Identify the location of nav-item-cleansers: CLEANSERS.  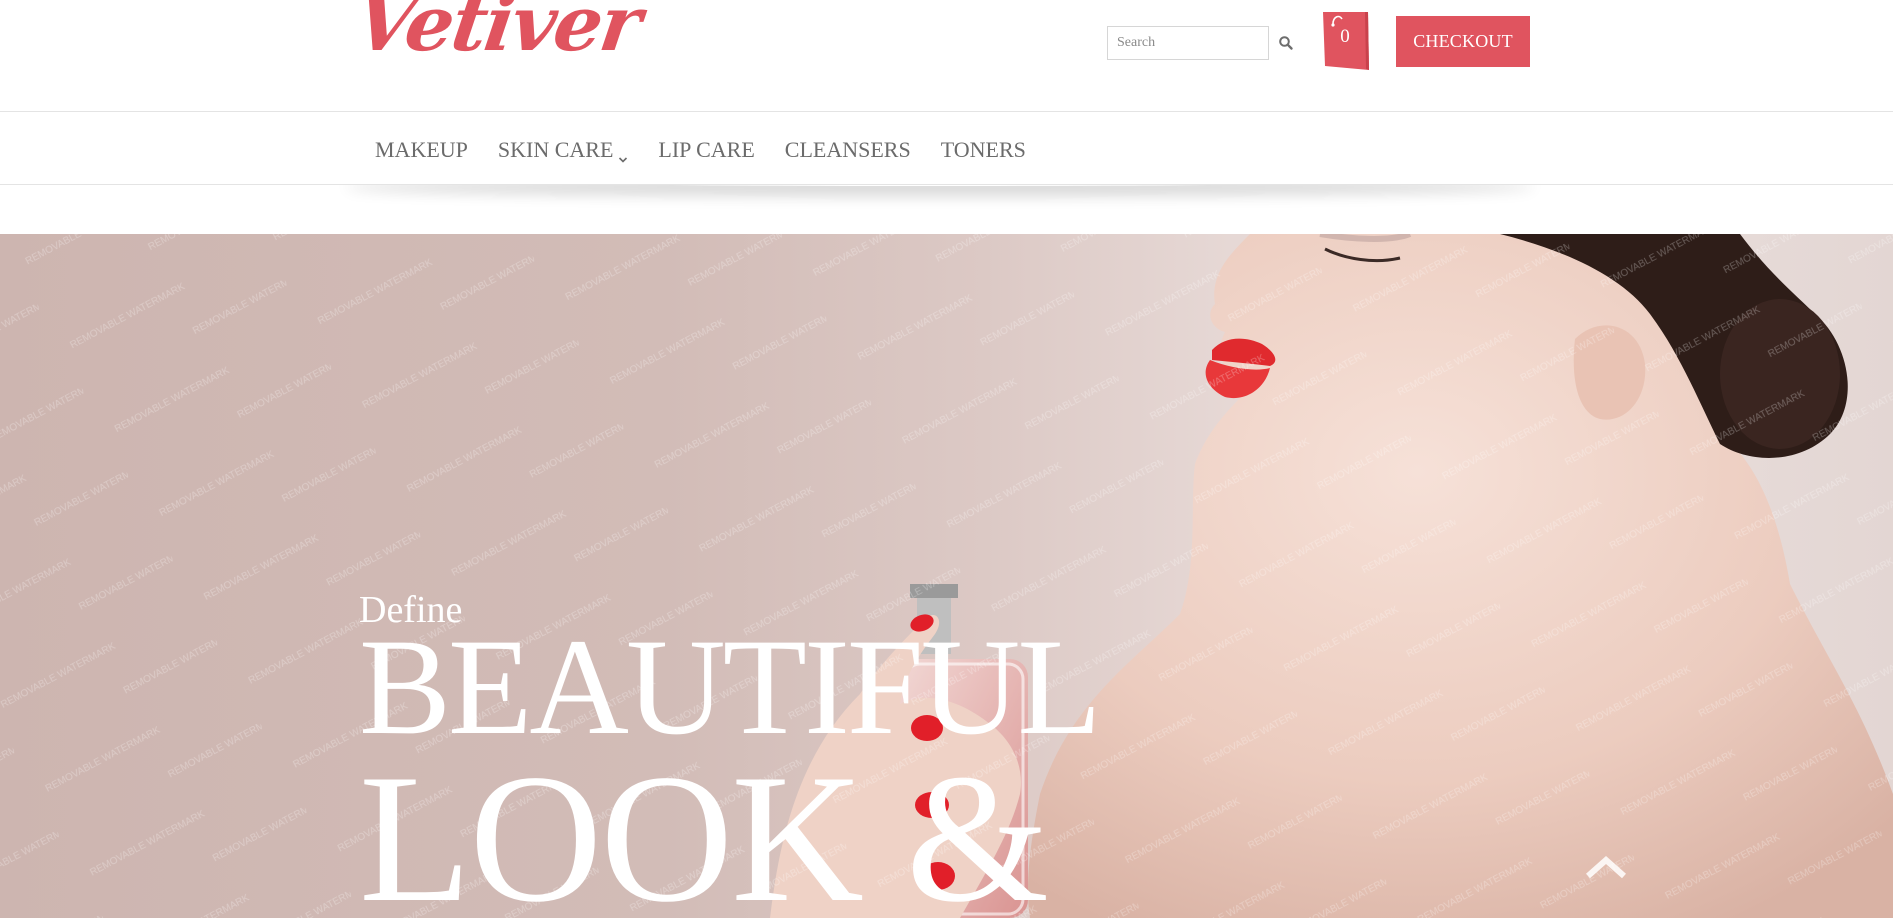
(848, 150).